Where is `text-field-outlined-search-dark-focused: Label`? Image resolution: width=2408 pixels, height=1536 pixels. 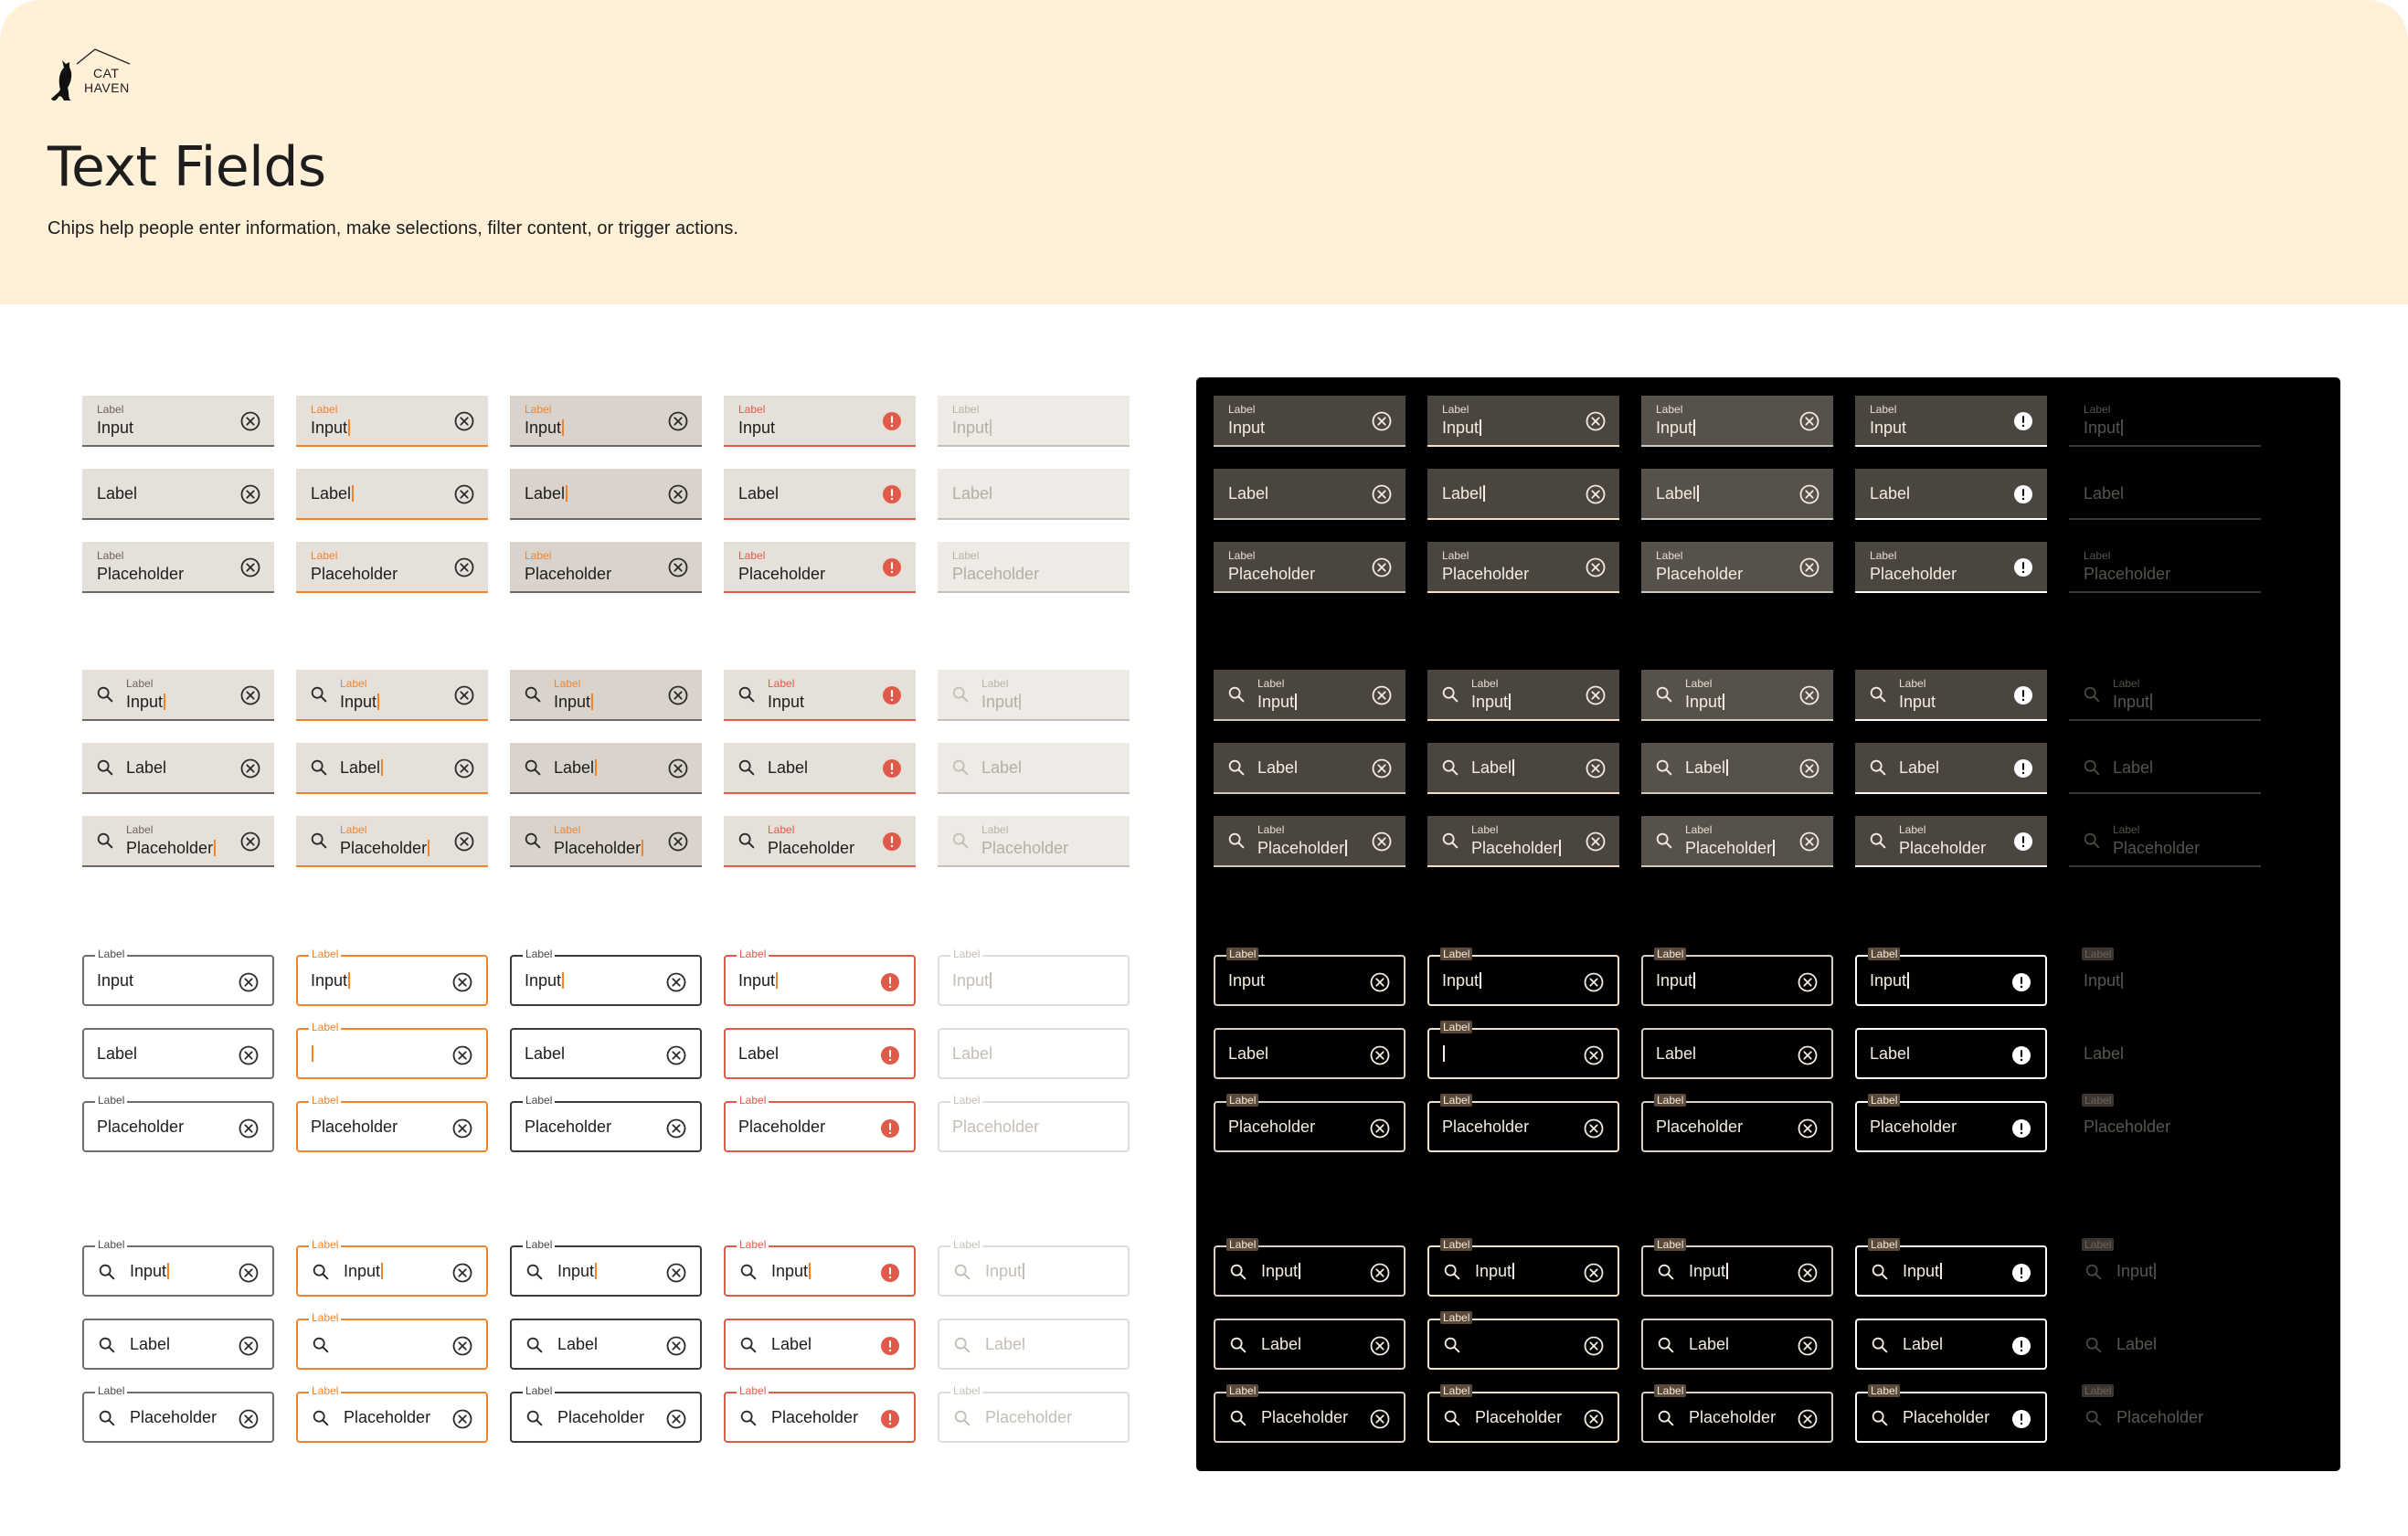 text-field-outlined-search-dark-focused: Label is located at coordinates (1523, 1340).